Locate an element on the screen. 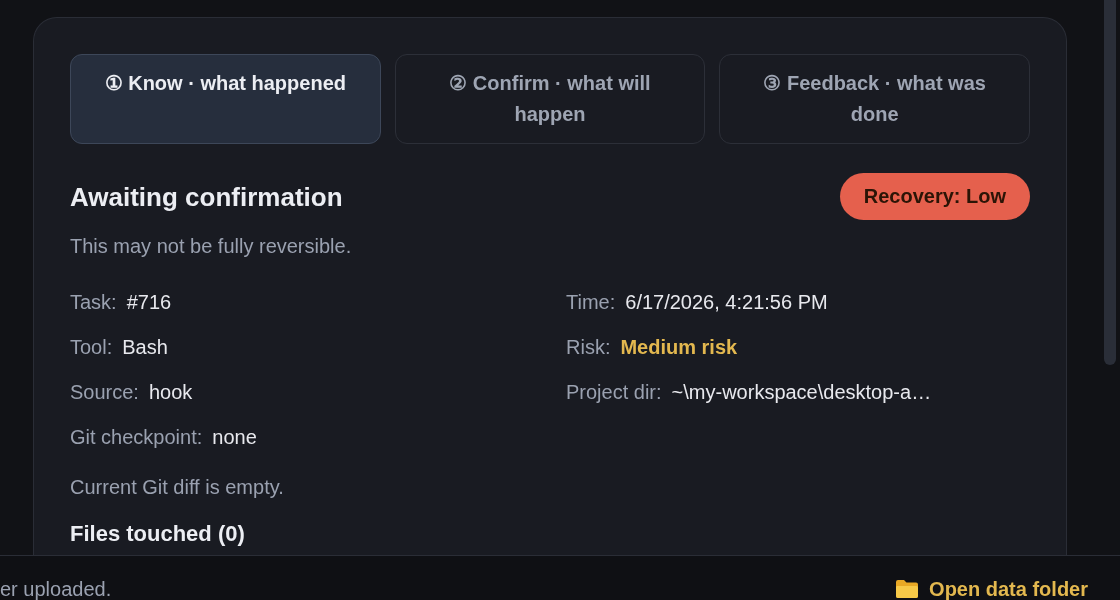 This screenshot has width=1120, height=600. field-value: Bash is located at coordinates (145, 347).